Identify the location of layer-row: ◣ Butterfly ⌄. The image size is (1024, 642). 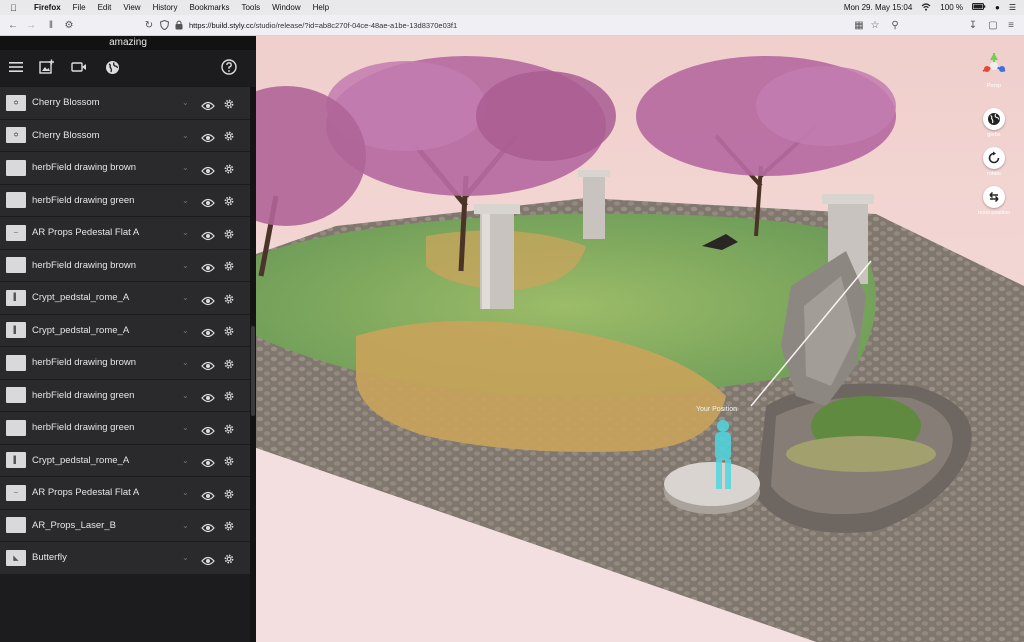
(125, 558).